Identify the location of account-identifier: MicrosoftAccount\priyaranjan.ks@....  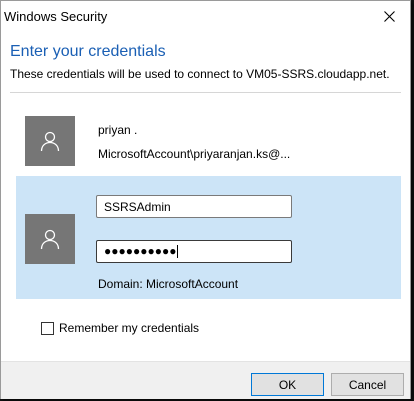
(194, 154).